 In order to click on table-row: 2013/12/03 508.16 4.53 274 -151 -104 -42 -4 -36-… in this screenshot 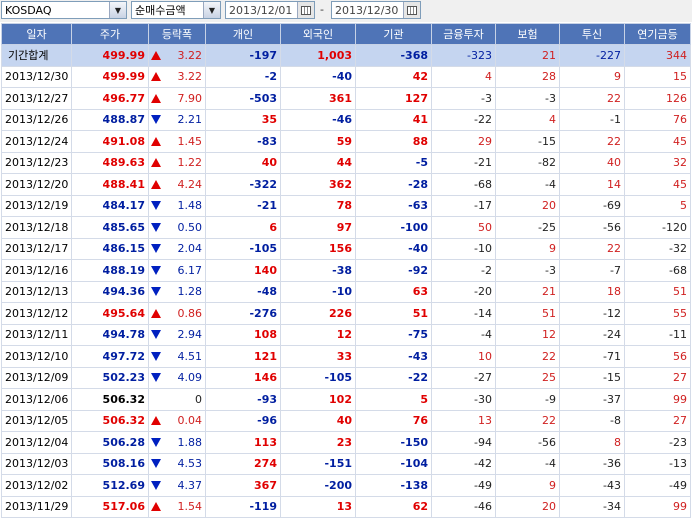, I will do `click(346, 463)`.